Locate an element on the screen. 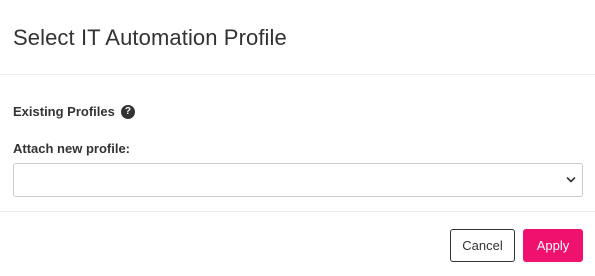  cancel-button: Cancel is located at coordinates (482, 245).